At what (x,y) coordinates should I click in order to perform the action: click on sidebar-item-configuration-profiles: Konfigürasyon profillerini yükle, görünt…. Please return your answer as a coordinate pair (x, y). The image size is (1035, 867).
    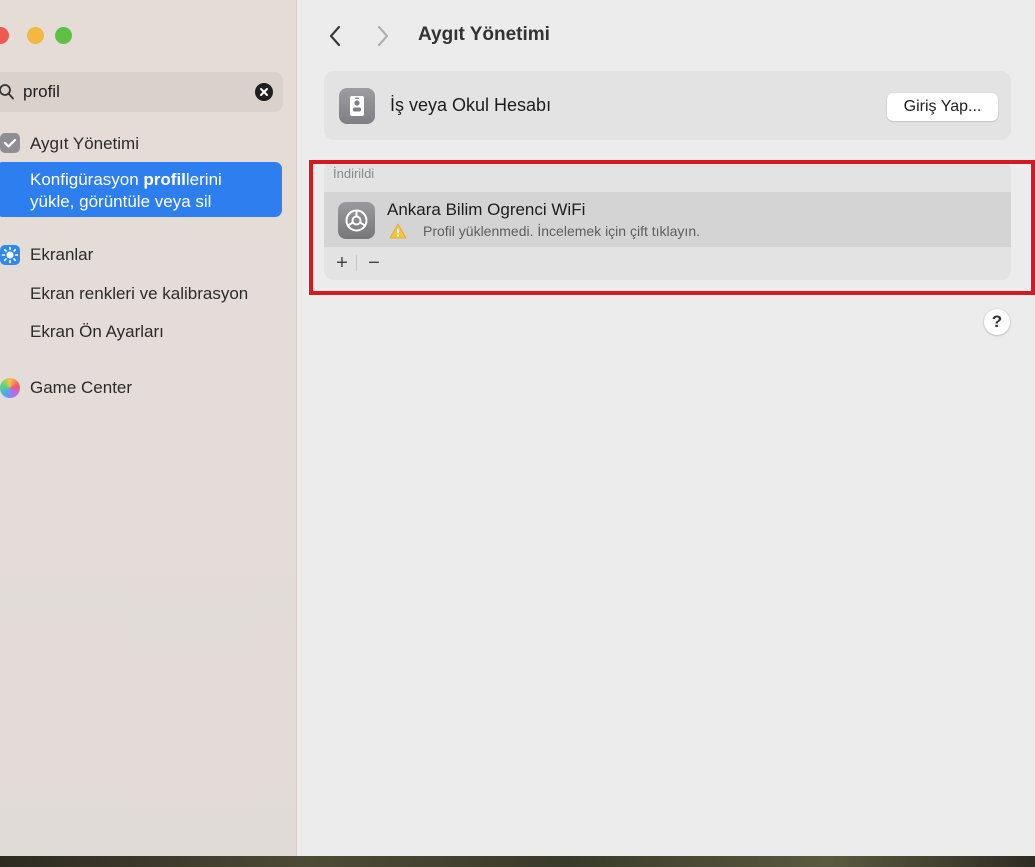
    Looking at the image, I should click on (141, 189).